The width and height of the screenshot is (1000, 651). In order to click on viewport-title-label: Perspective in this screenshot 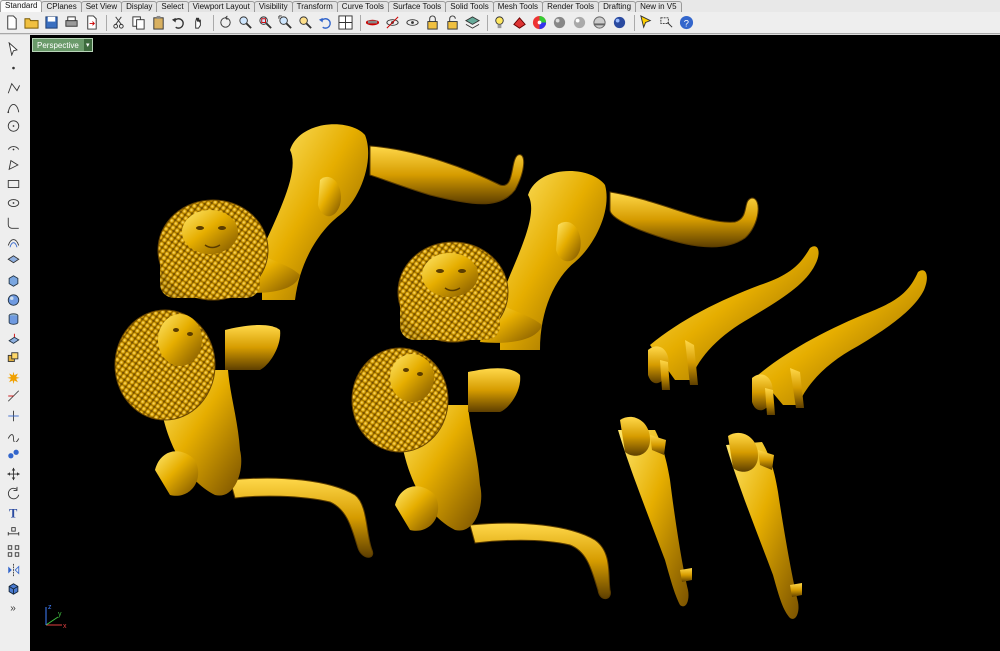, I will do `click(58, 45)`.